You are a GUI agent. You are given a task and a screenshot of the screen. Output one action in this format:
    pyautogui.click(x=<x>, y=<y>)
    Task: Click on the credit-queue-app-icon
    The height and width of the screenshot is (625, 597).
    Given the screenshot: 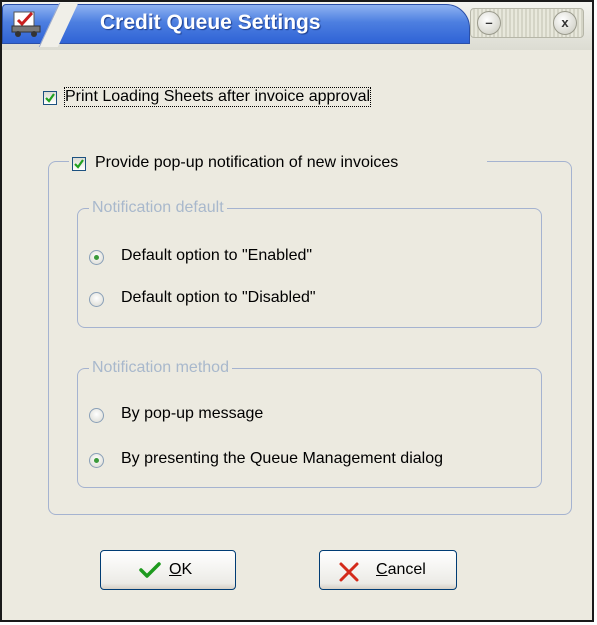 What is the action you would take?
    pyautogui.click(x=26, y=24)
    